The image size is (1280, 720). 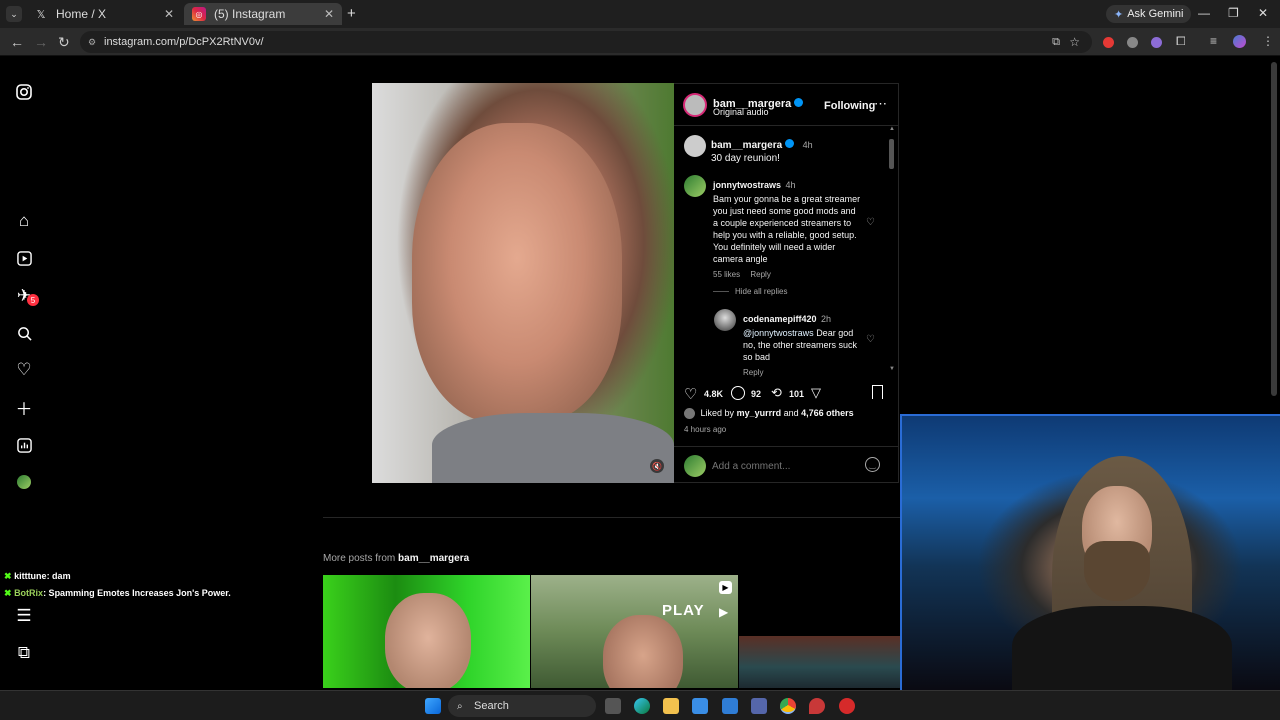 What do you see at coordinates (657, 466) in the screenshot?
I see `mute-icon: 🔇` at bounding box center [657, 466].